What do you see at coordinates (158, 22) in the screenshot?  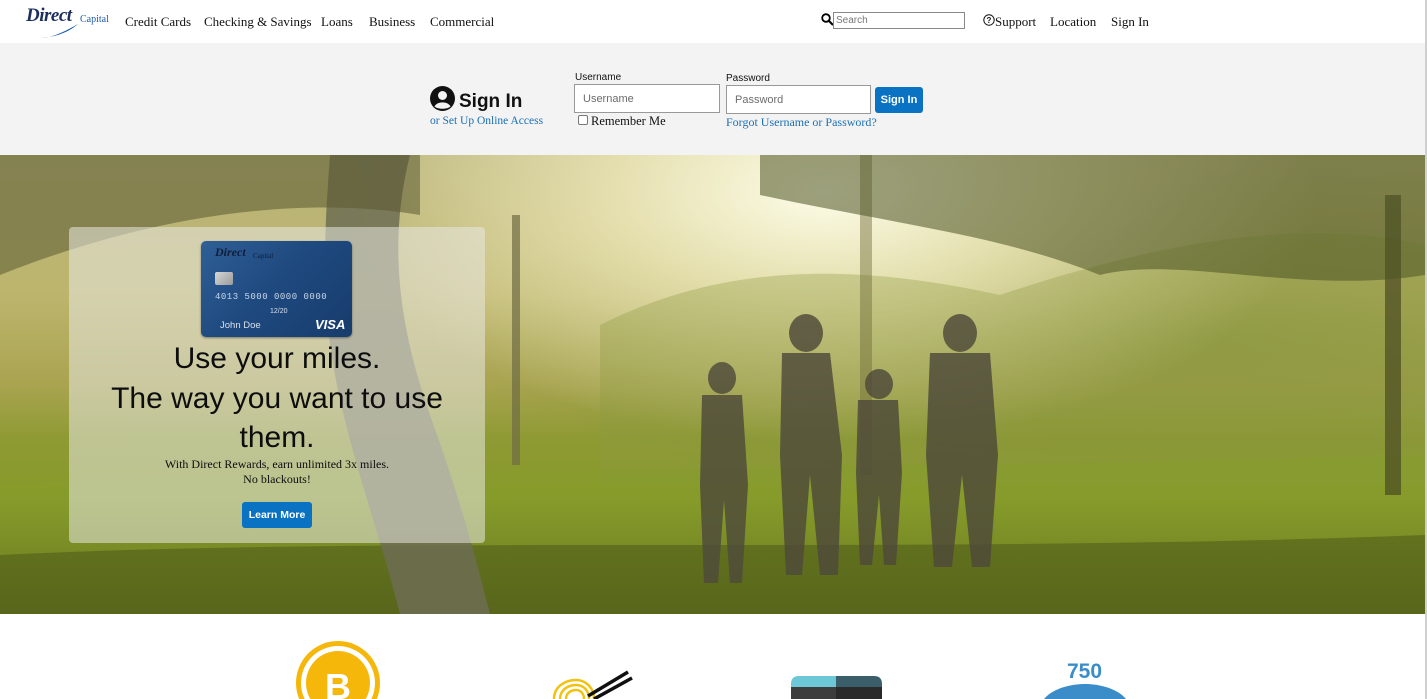 I see `nav-credit-cards: Credit Cards` at bounding box center [158, 22].